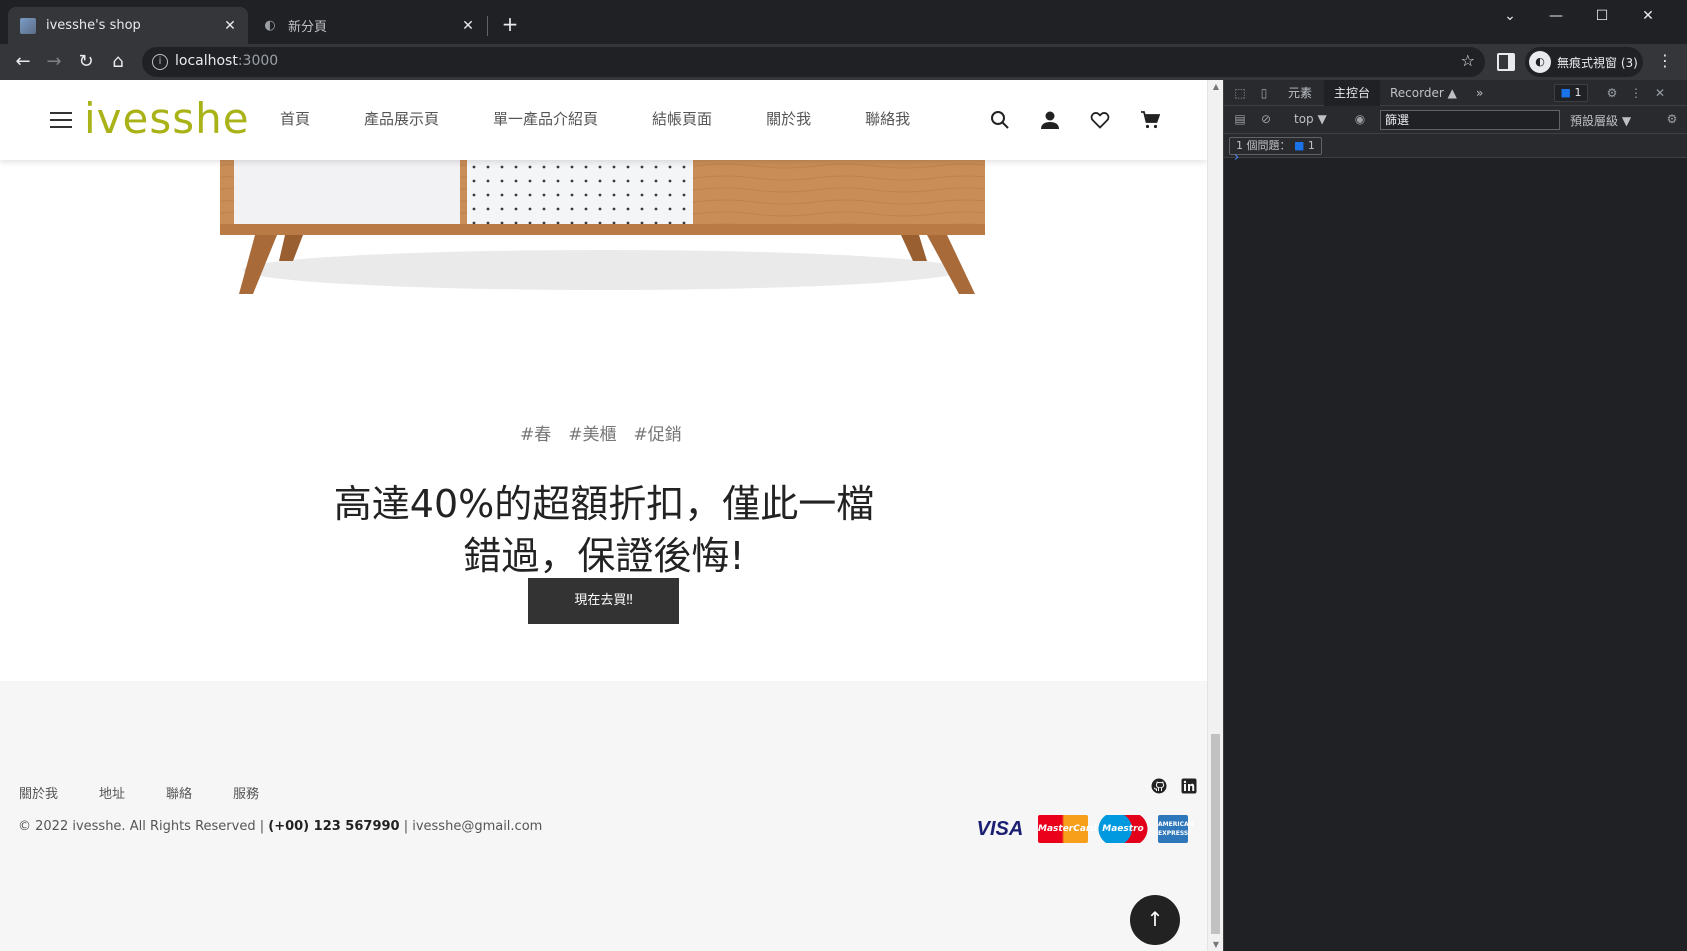  What do you see at coordinates (1300, 93) in the screenshot?
I see `tab-elements: 元素` at bounding box center [1300, 93].